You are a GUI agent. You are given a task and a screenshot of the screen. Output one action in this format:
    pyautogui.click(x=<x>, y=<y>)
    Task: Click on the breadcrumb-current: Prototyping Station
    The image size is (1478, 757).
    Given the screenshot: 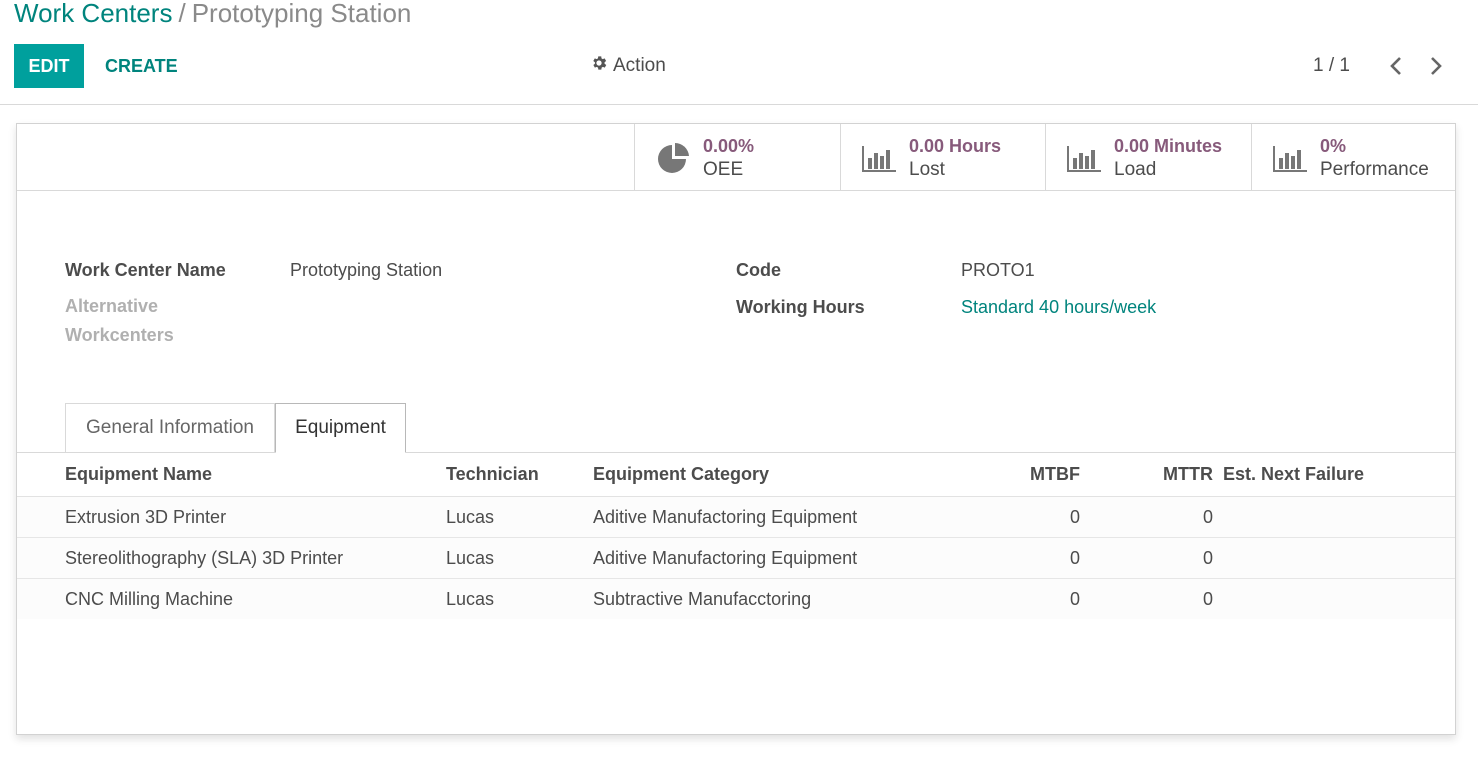 What is the action you would take?
    pyautogui.click(x=301, y=14)
    